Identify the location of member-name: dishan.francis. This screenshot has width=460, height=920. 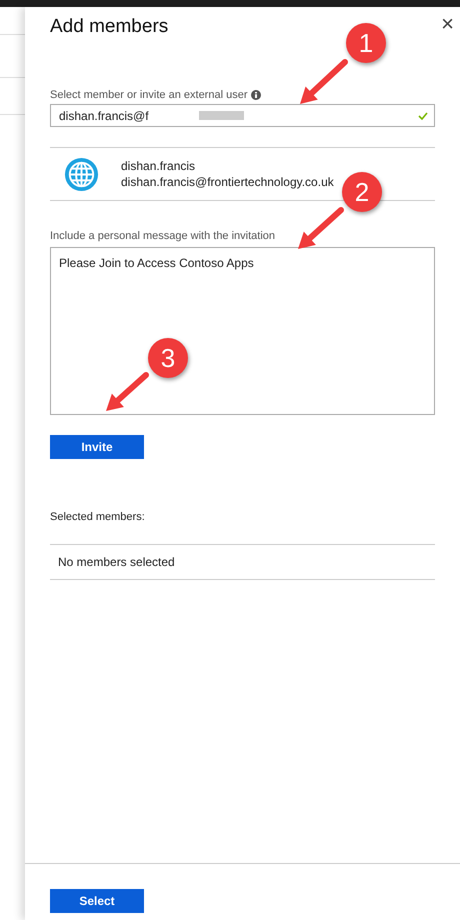
(158, 166).